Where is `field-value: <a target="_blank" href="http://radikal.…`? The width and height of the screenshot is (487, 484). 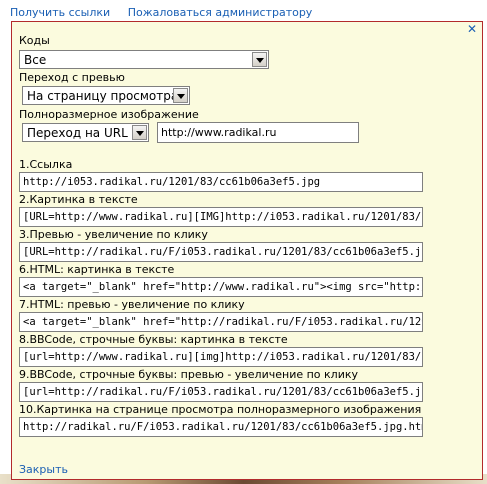 field-value: <a target="_blank" href="http://radikal.… is located at coordinates (222, 322).